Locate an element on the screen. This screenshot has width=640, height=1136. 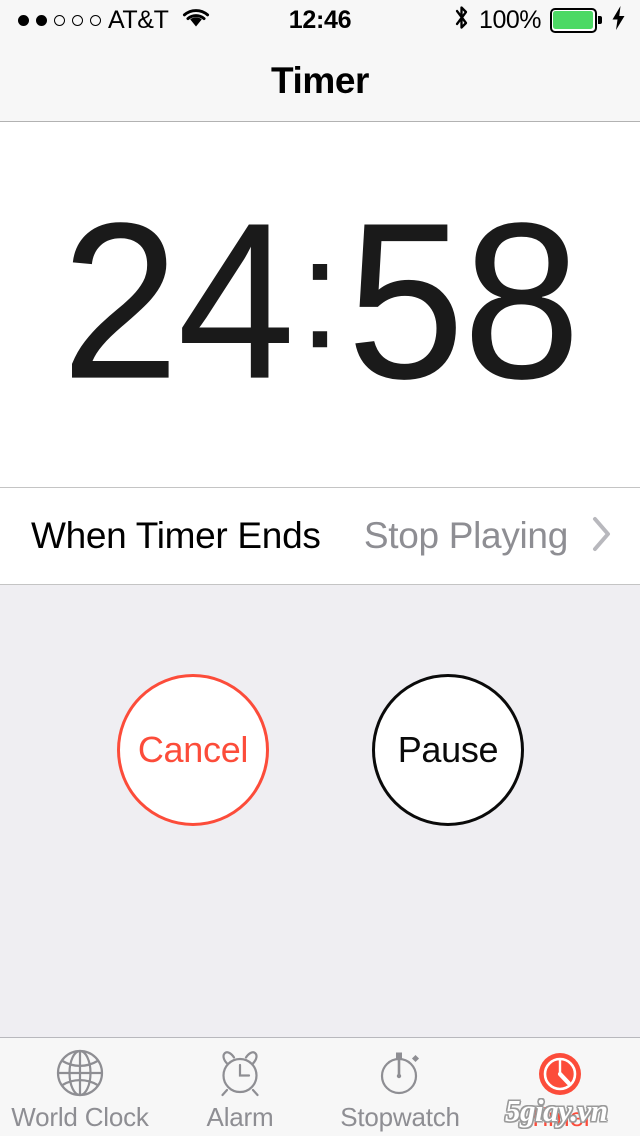
globe-icon is located at coordinates (80, 1073).